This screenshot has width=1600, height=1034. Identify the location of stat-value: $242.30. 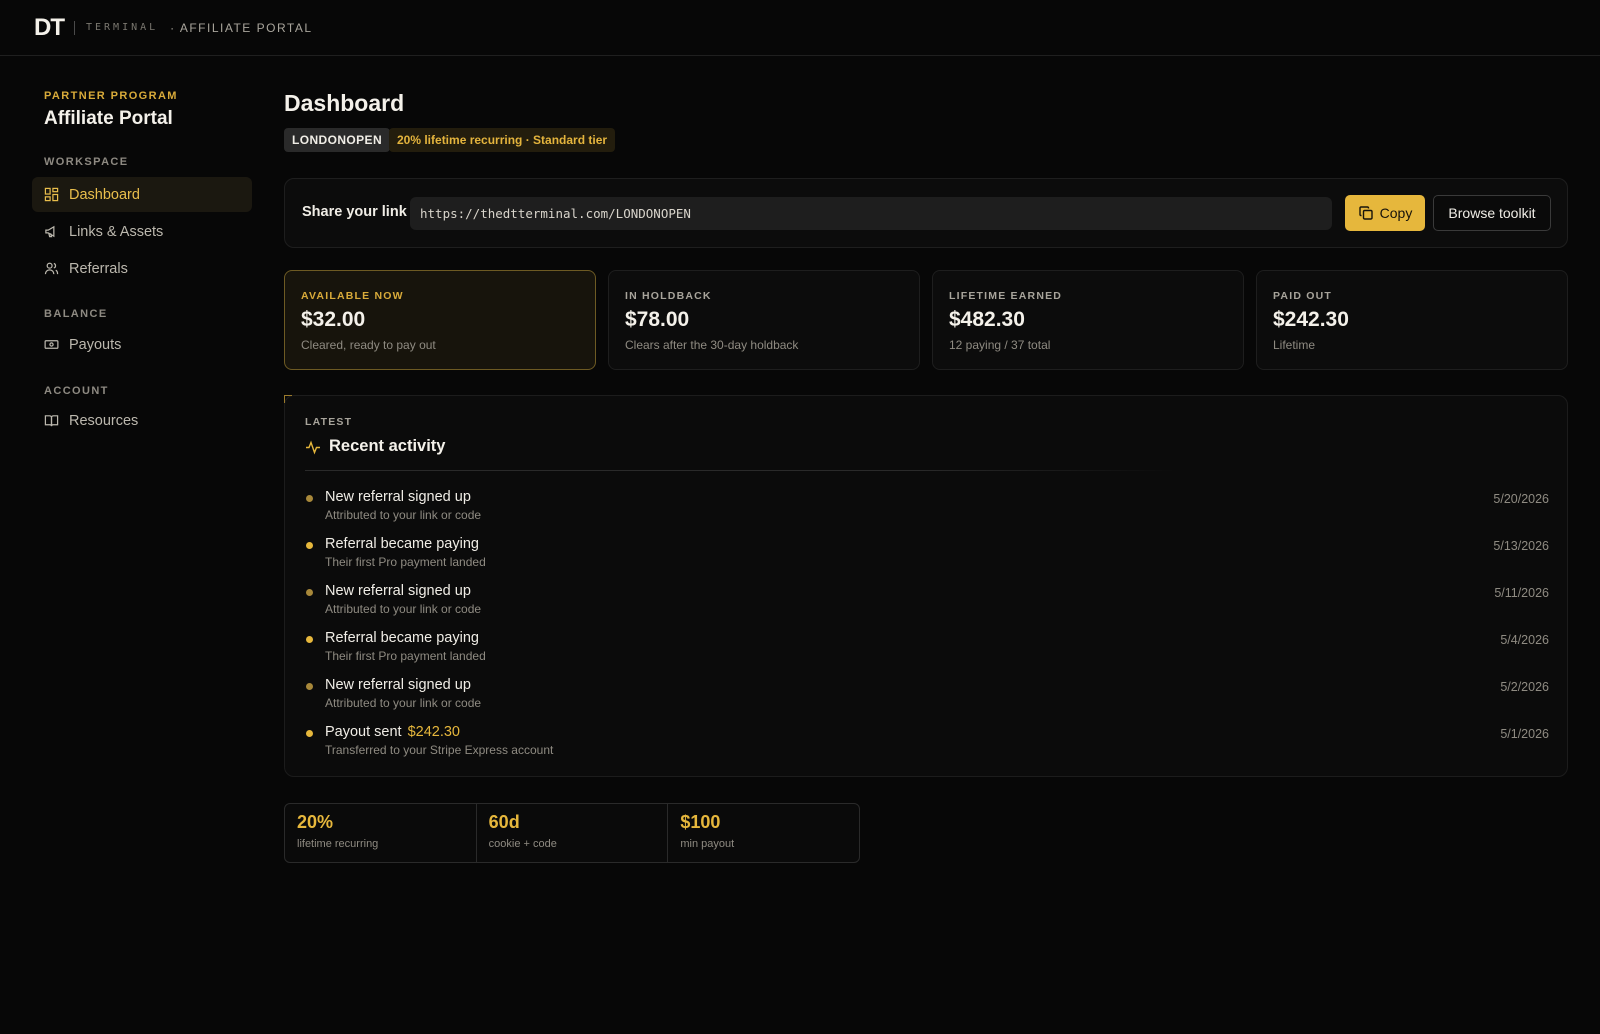
(1311, 319).